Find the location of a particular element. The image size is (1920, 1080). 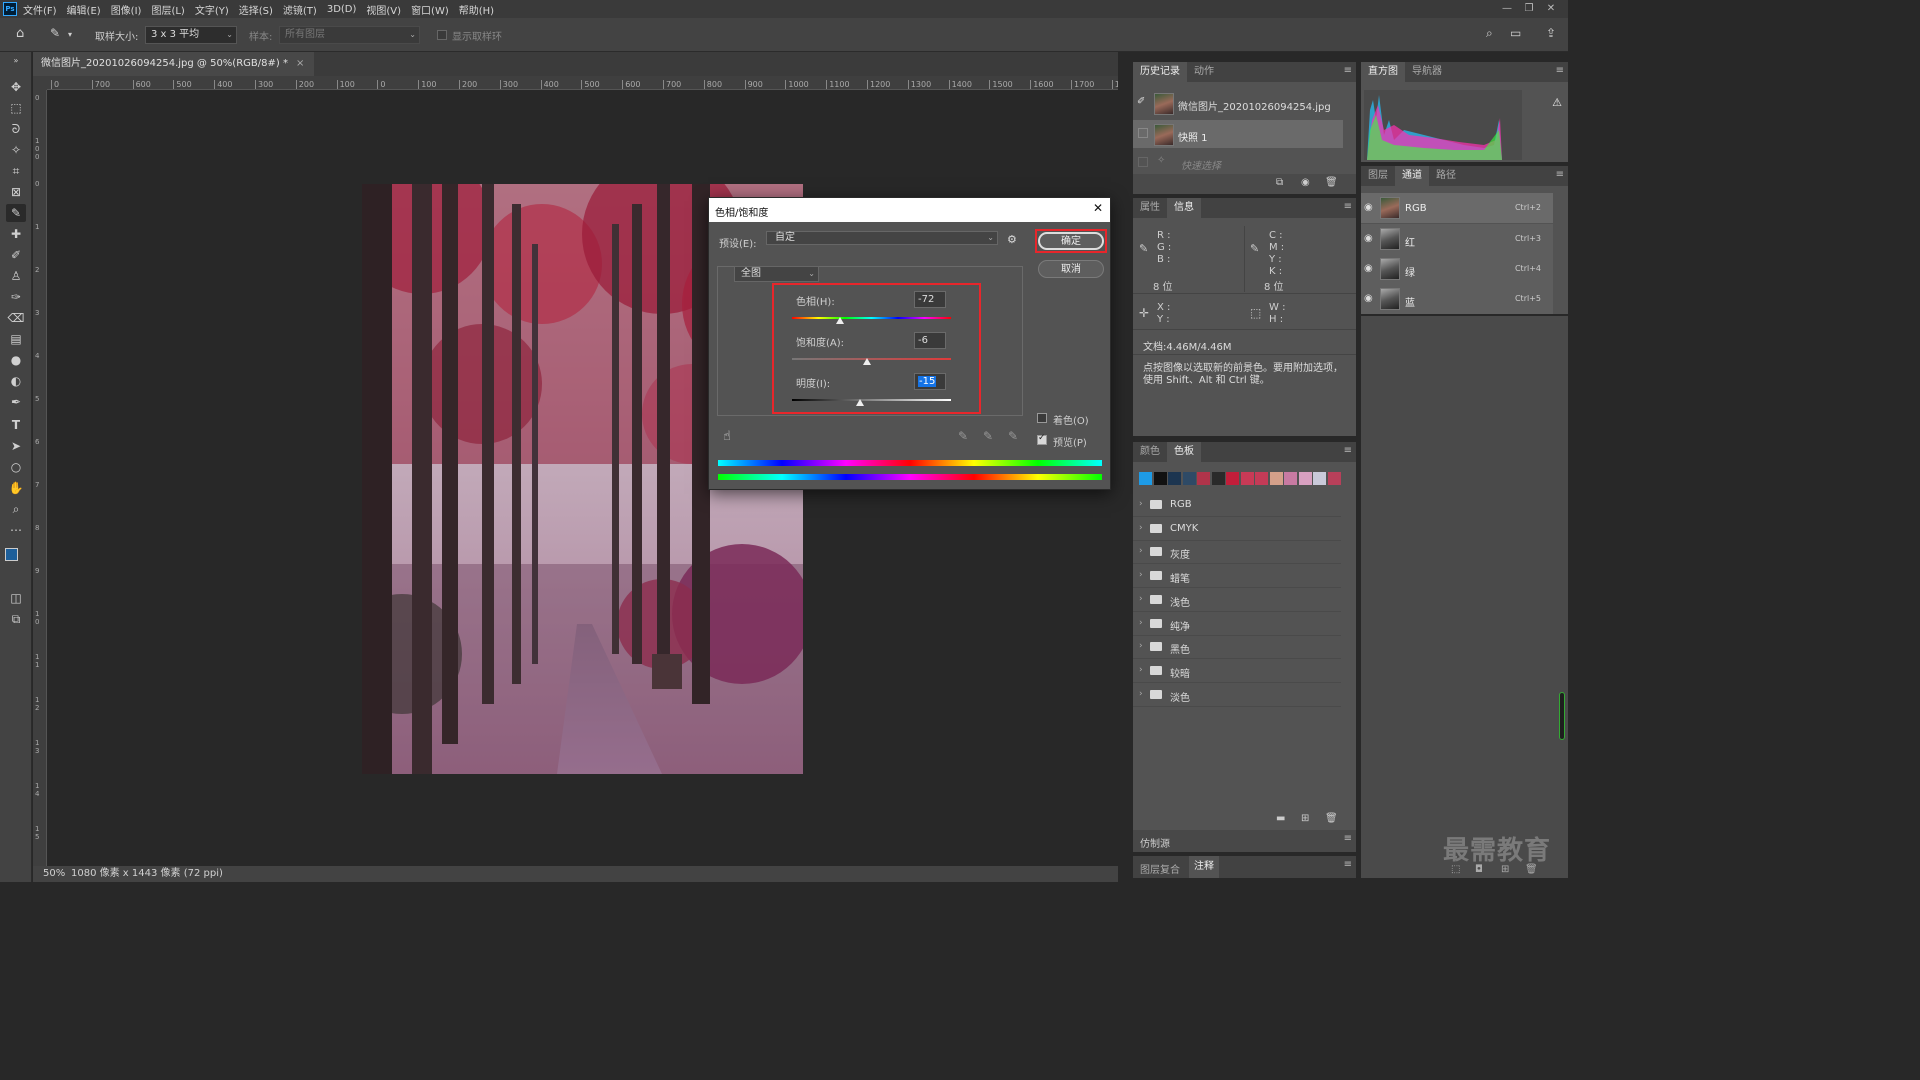

menu-3d: 3D(D) is located at coordinates (342, 9).